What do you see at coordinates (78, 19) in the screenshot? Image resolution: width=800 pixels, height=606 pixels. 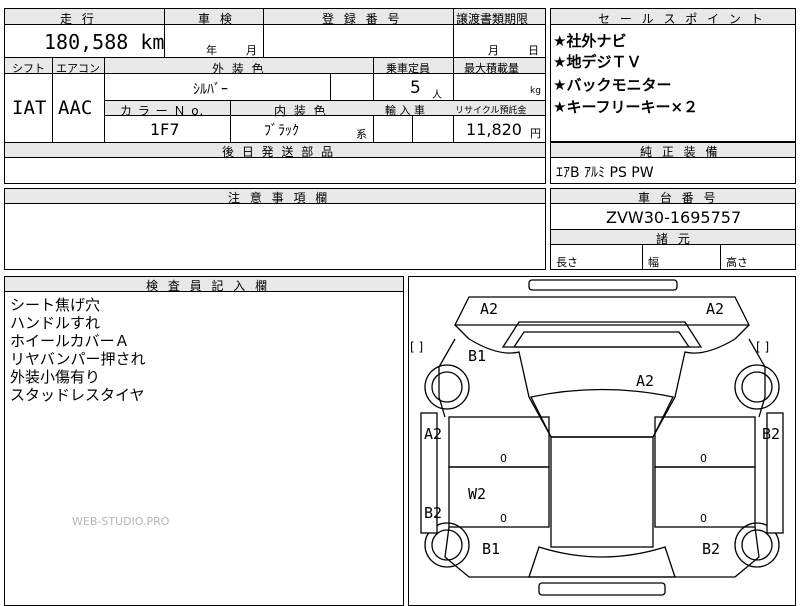 I see `header-mileage: 走 行` at bounding box center [78, 19].